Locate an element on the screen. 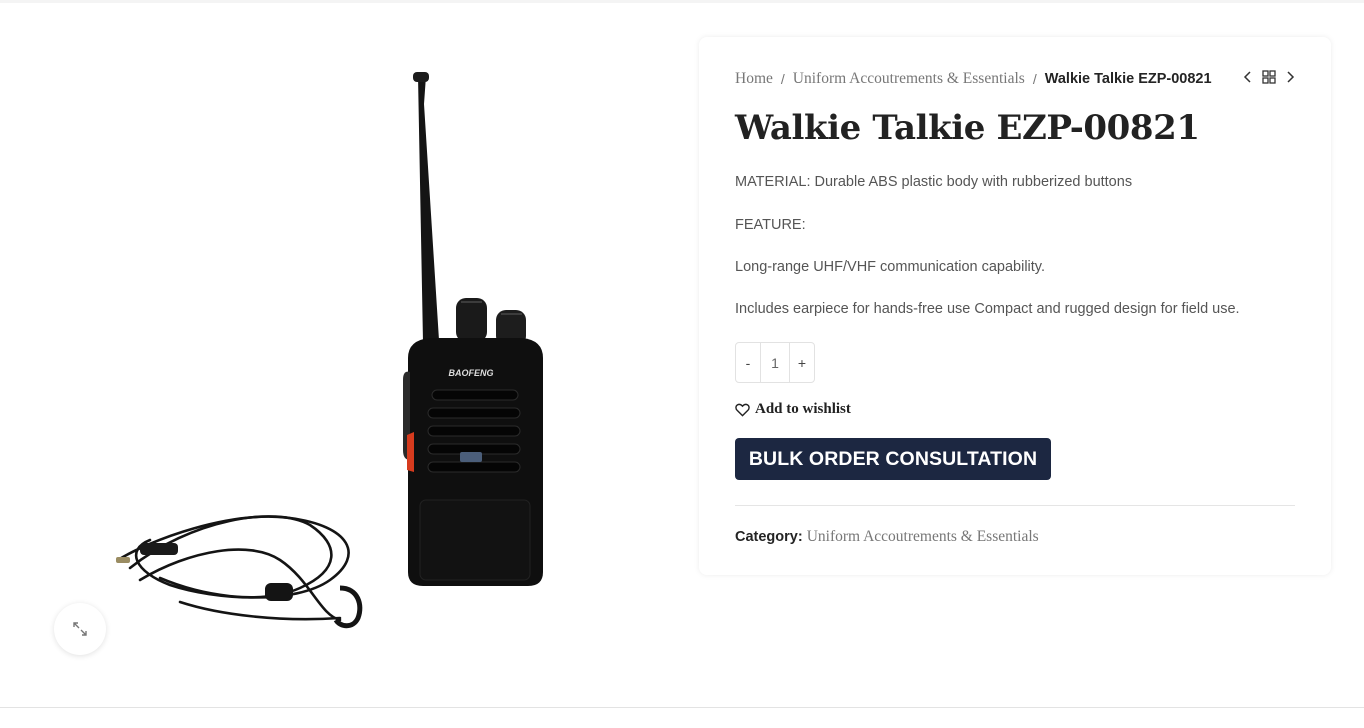 The image size is (1364, 728). product-title: Walkie Talkie EZP-00821 is located at coordinates (967, 128).